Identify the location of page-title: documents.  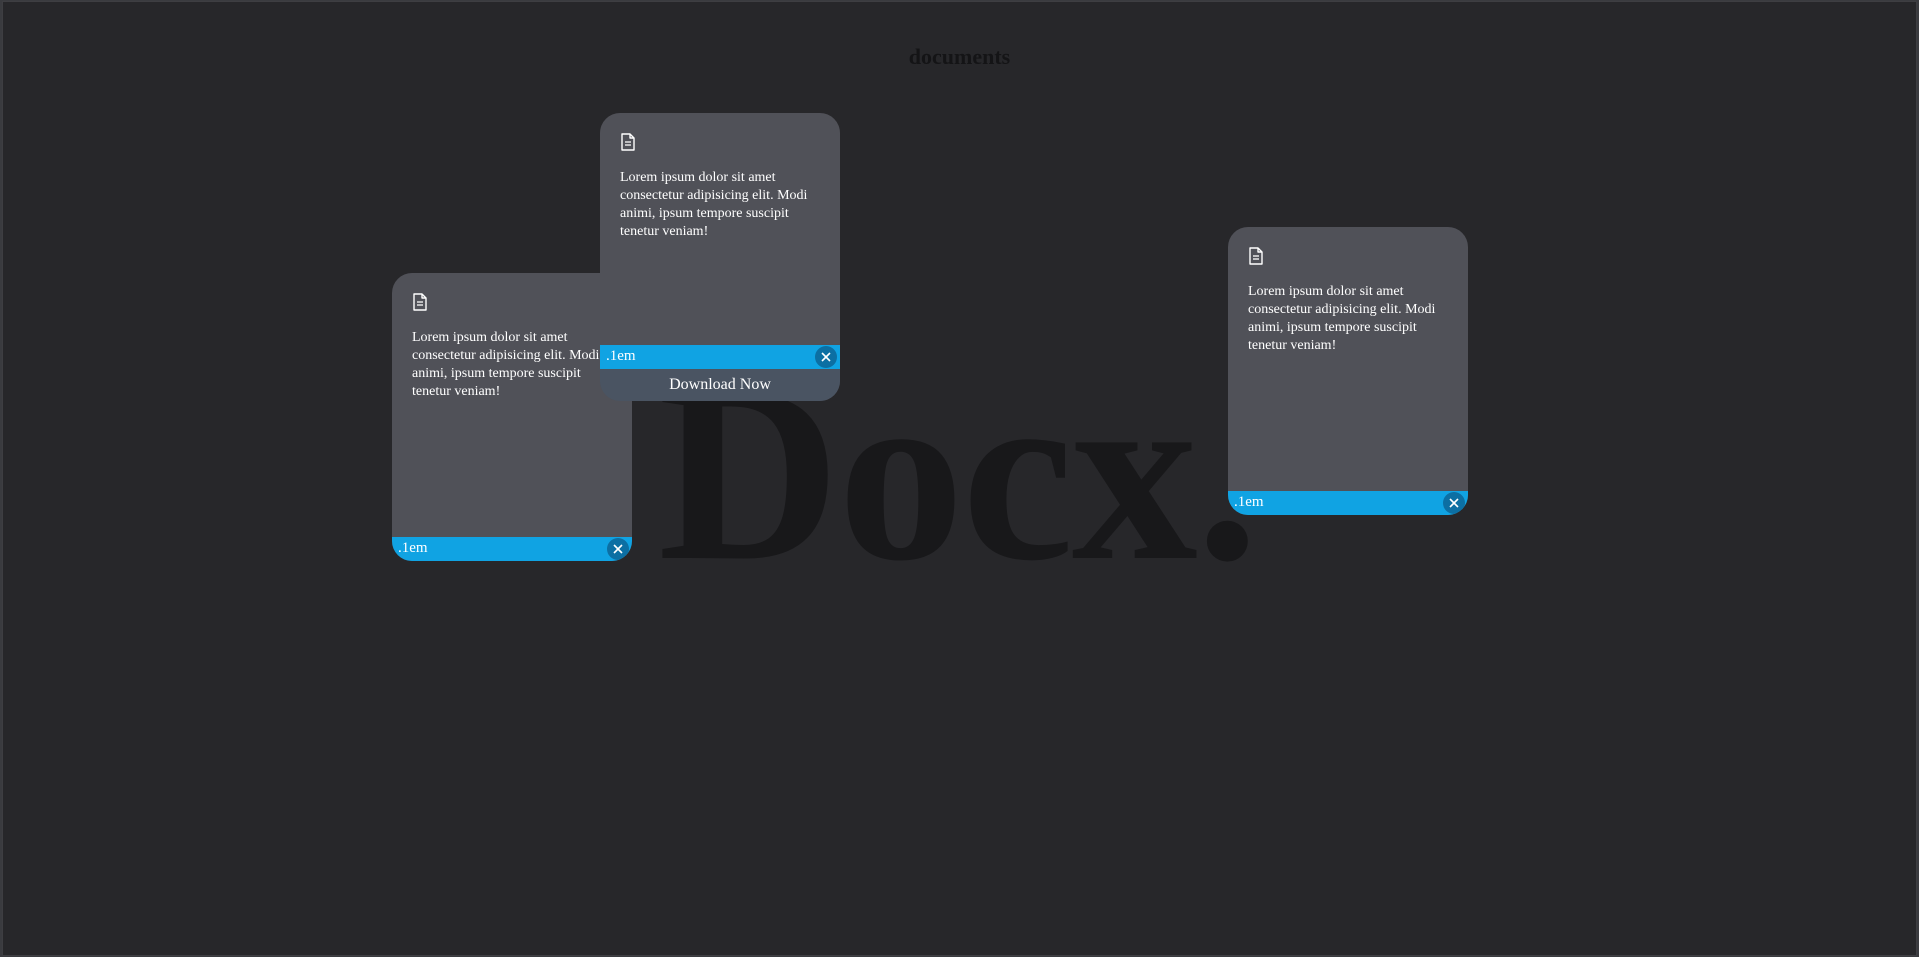
(959, 56).